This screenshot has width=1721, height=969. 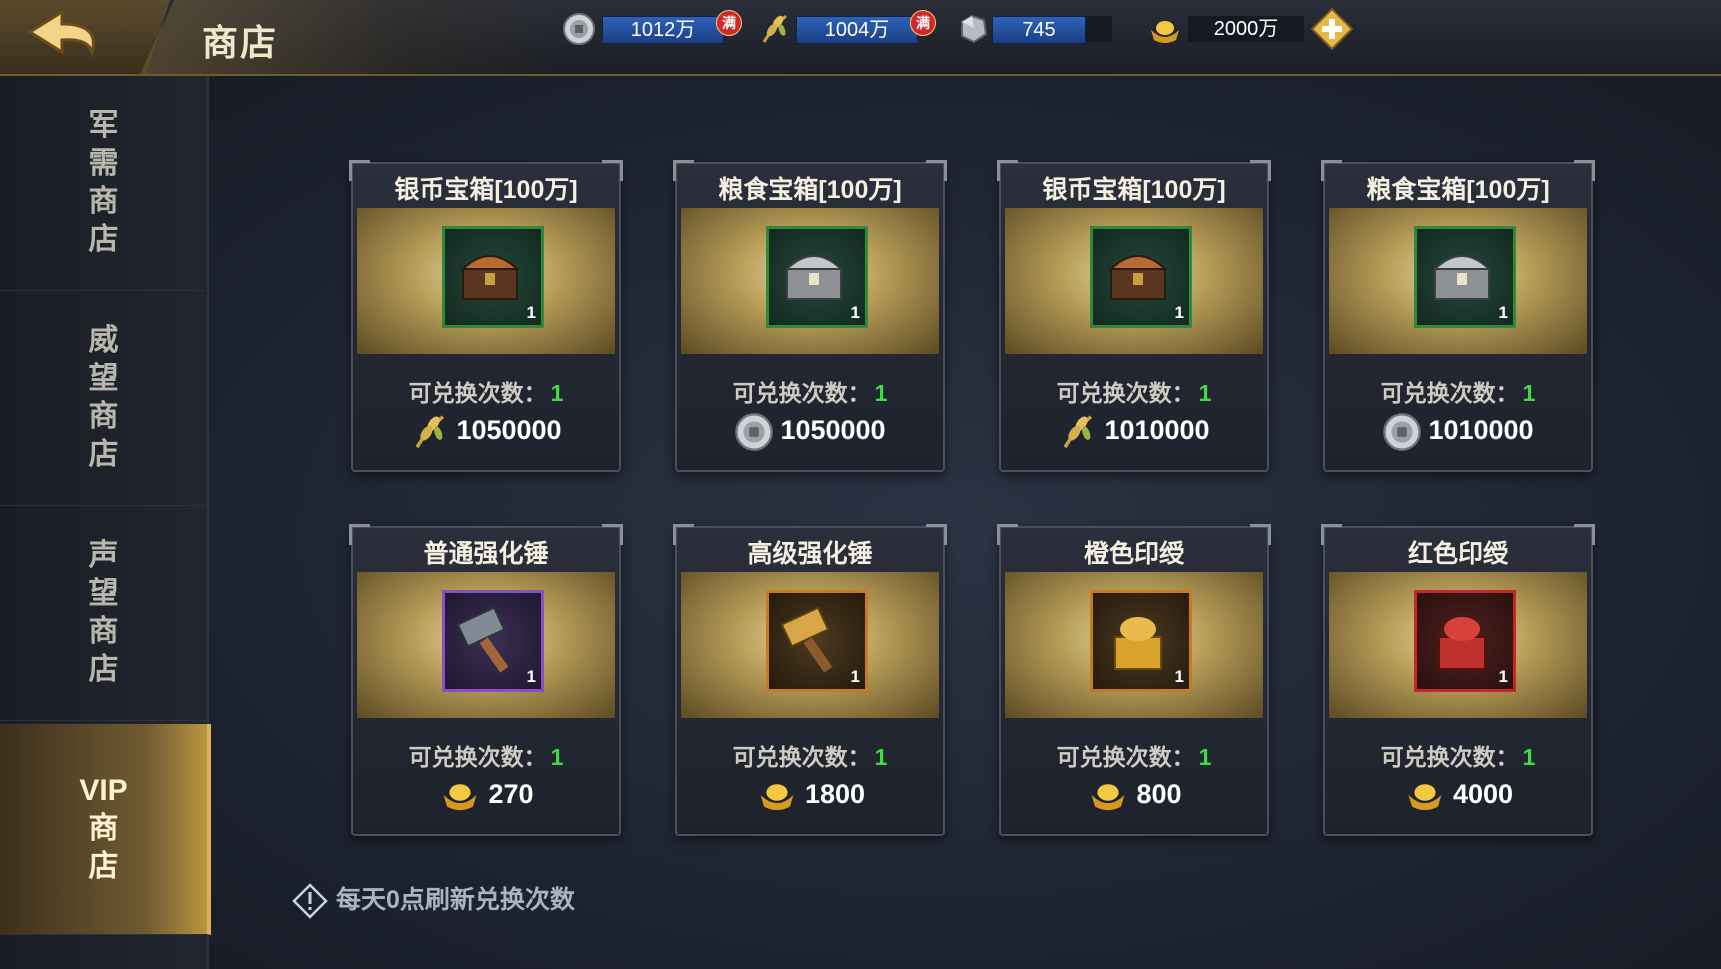 What do you see at coordinates (835, 794) in the screenshot?
I see `item-price-value: 1800` at bounding box center [835, 794].